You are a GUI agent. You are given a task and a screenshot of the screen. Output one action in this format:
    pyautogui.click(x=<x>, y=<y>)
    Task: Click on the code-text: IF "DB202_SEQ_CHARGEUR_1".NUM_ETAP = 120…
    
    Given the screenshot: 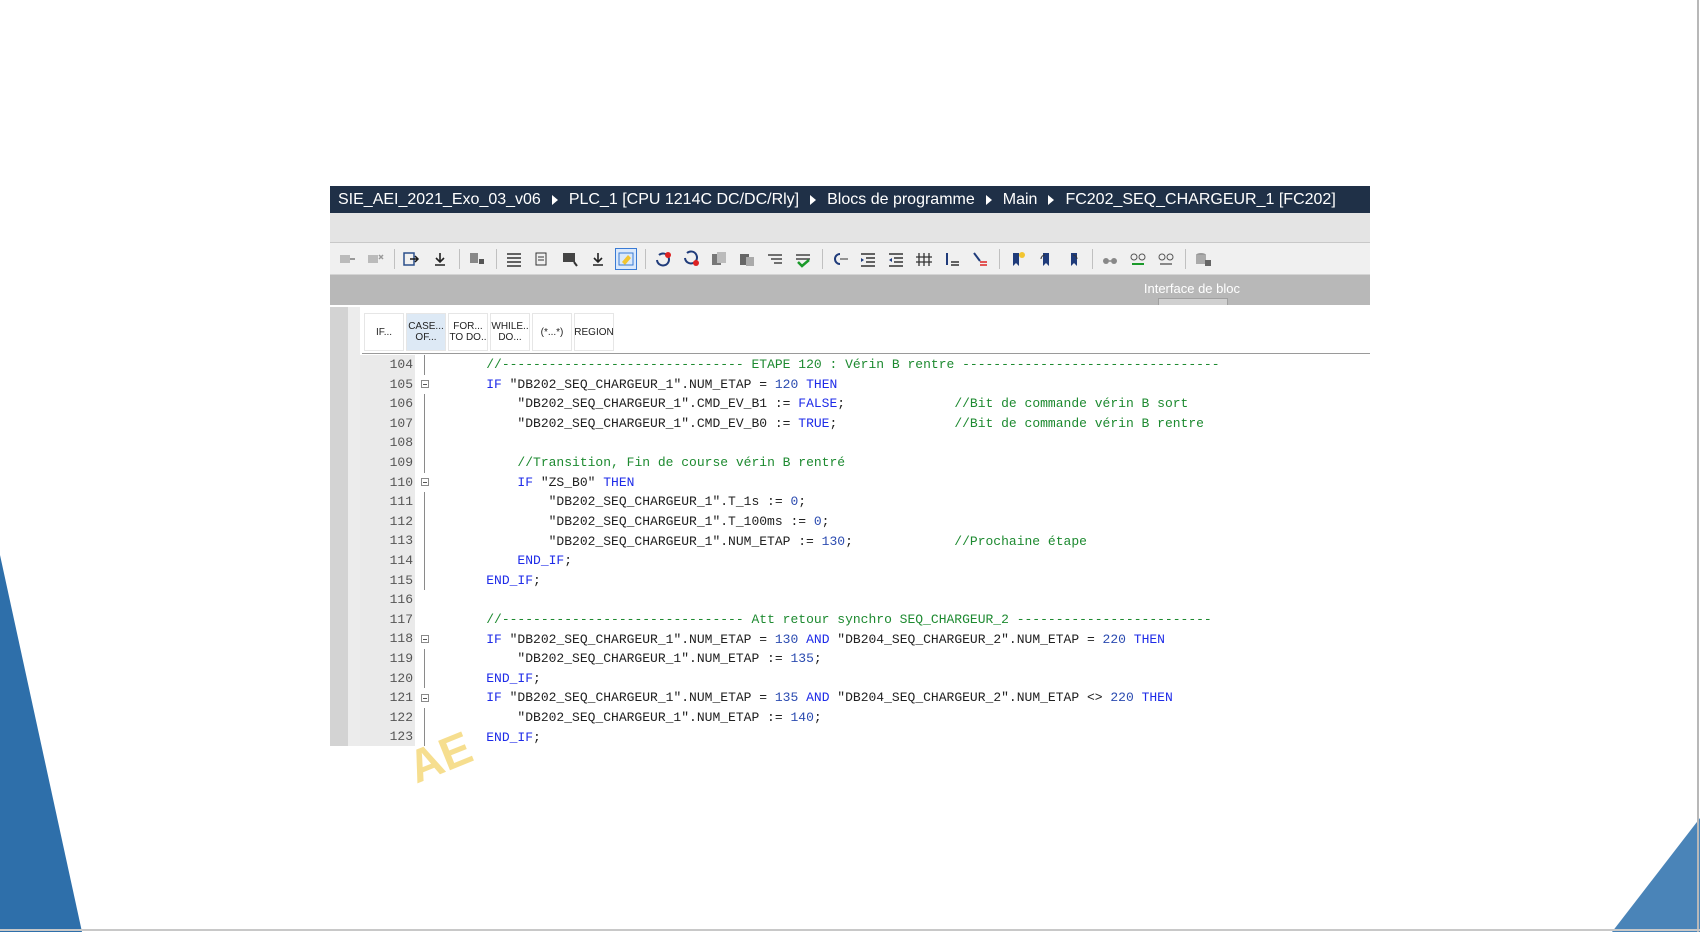 What is the action you would take?
    pyautogui.click(x=636, y=384)
    